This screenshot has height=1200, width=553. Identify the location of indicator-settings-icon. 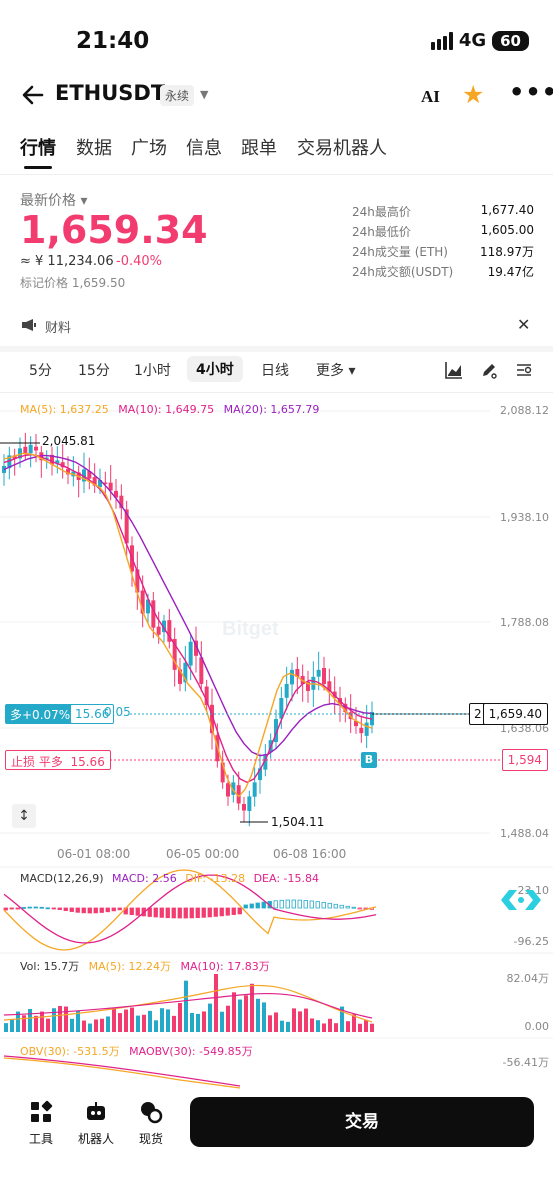
(524, 370).